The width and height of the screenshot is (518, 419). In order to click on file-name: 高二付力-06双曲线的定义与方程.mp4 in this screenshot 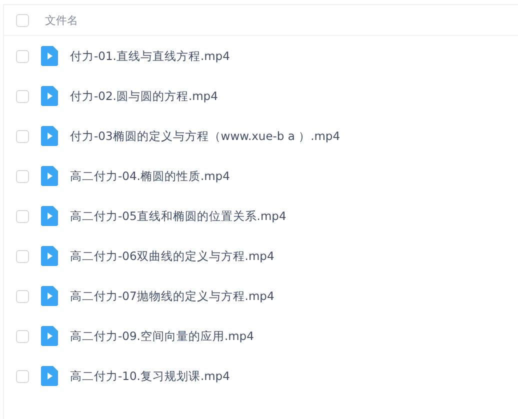, I will do `click(172, 256)`.